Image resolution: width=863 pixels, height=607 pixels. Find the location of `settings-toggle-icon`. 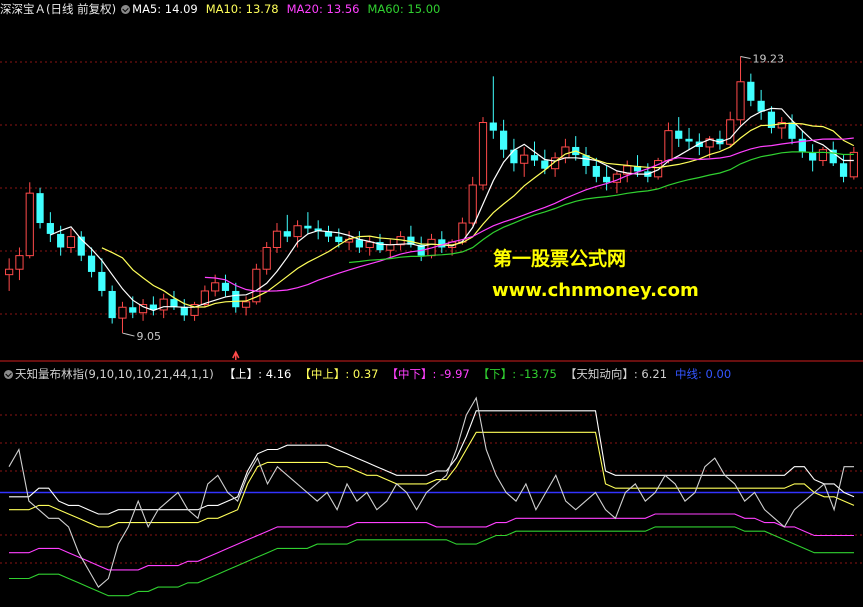

settings-toggle-icon is located at coordinates (126, 9).